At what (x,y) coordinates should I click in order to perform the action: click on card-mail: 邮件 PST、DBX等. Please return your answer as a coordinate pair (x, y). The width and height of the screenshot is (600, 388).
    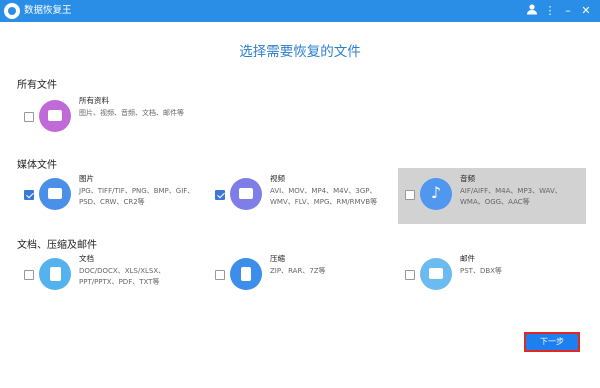
    Looking at the image, I should click on (492, 276).